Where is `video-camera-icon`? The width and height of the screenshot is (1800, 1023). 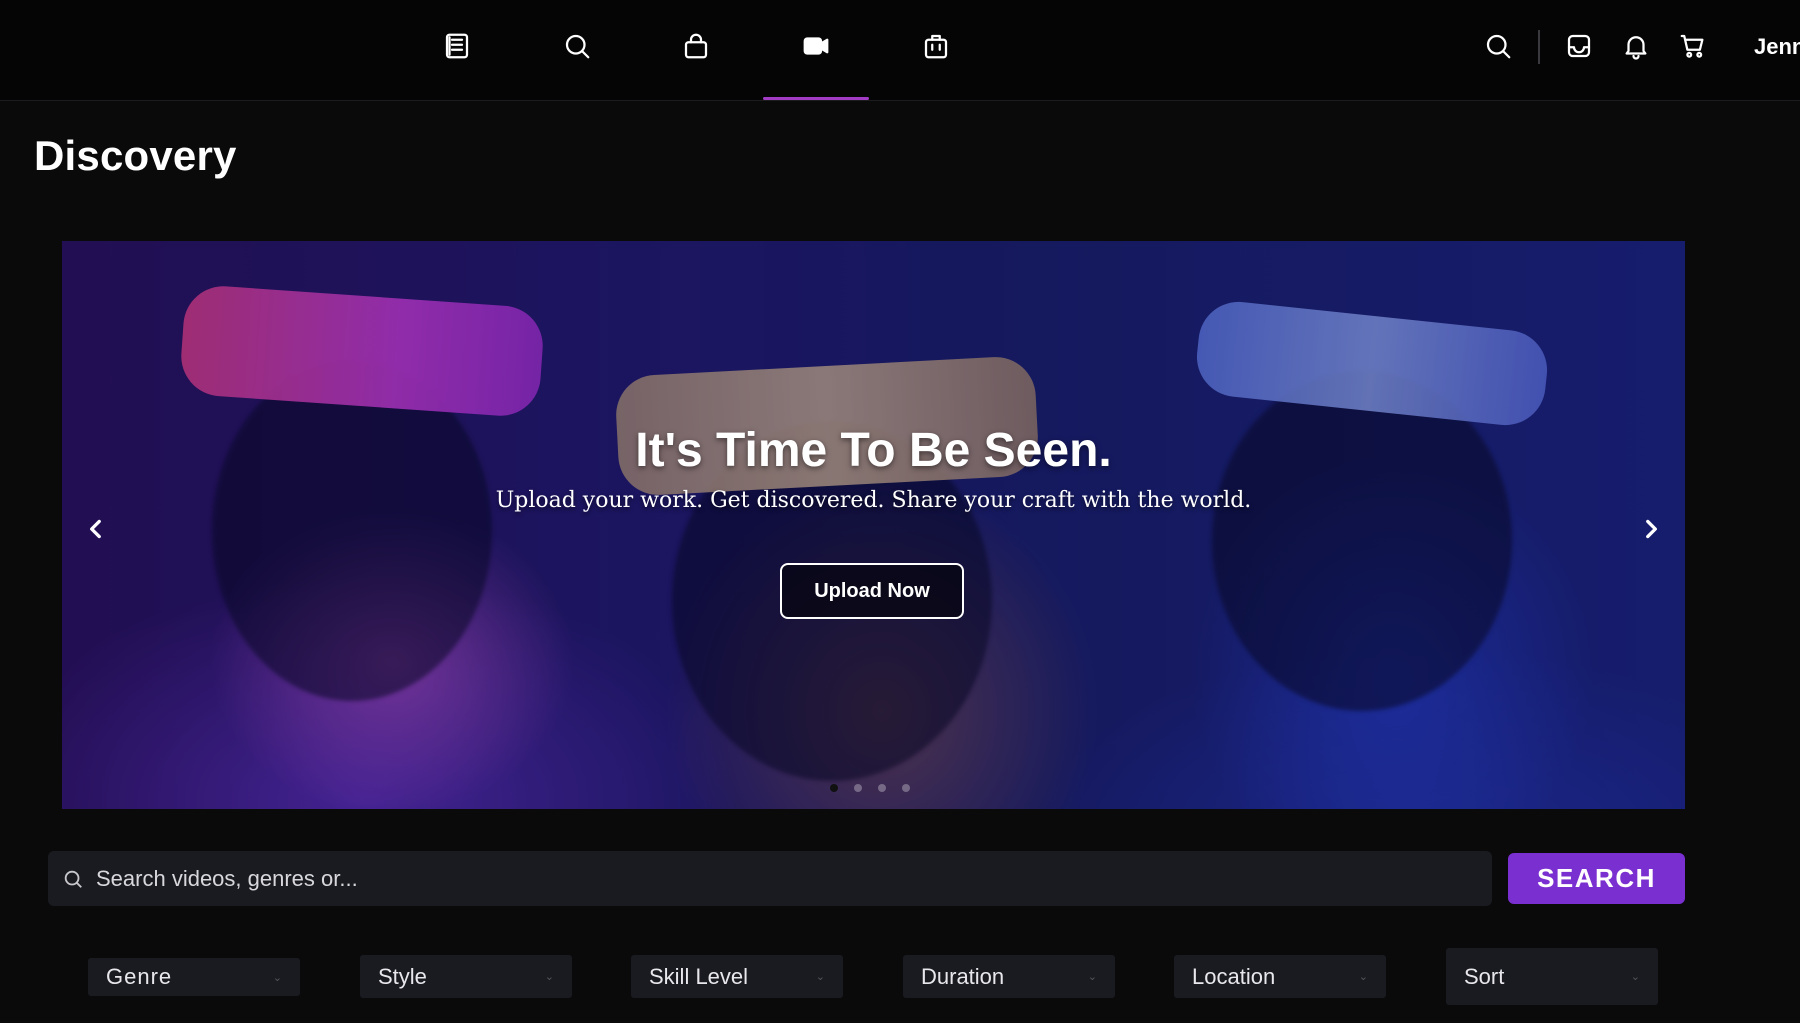
video-camera-icon is located at coordinates (816, 46).